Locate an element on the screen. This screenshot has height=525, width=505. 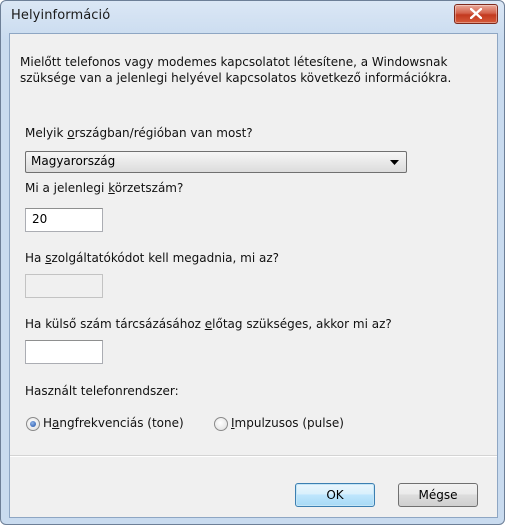
country-select: Magyarország is located at coordinates (216, 162).